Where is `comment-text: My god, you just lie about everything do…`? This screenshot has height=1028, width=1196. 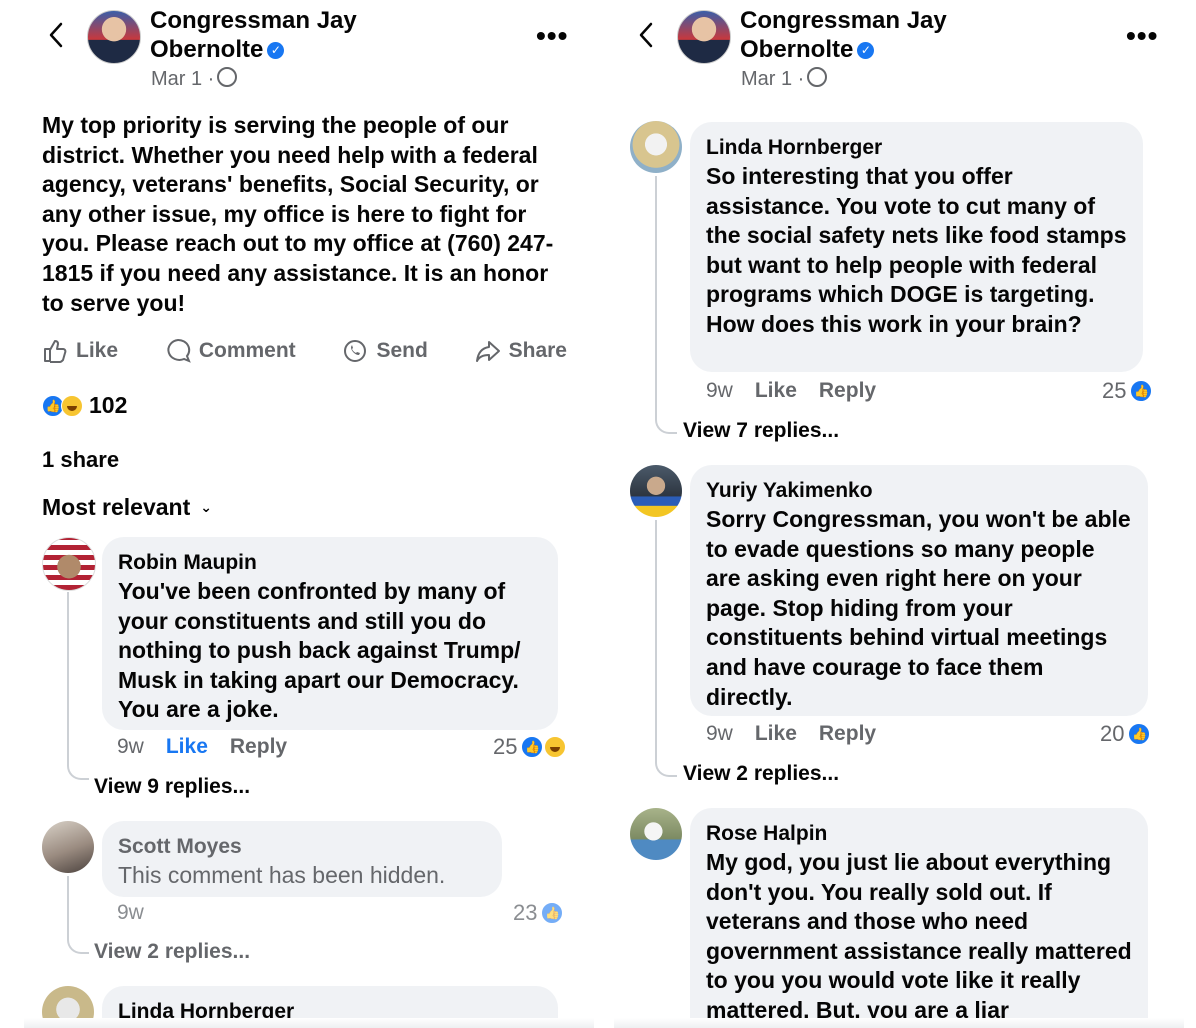
comment-text: My god, you just lie about everything do… is located at coordinates (919, 936).